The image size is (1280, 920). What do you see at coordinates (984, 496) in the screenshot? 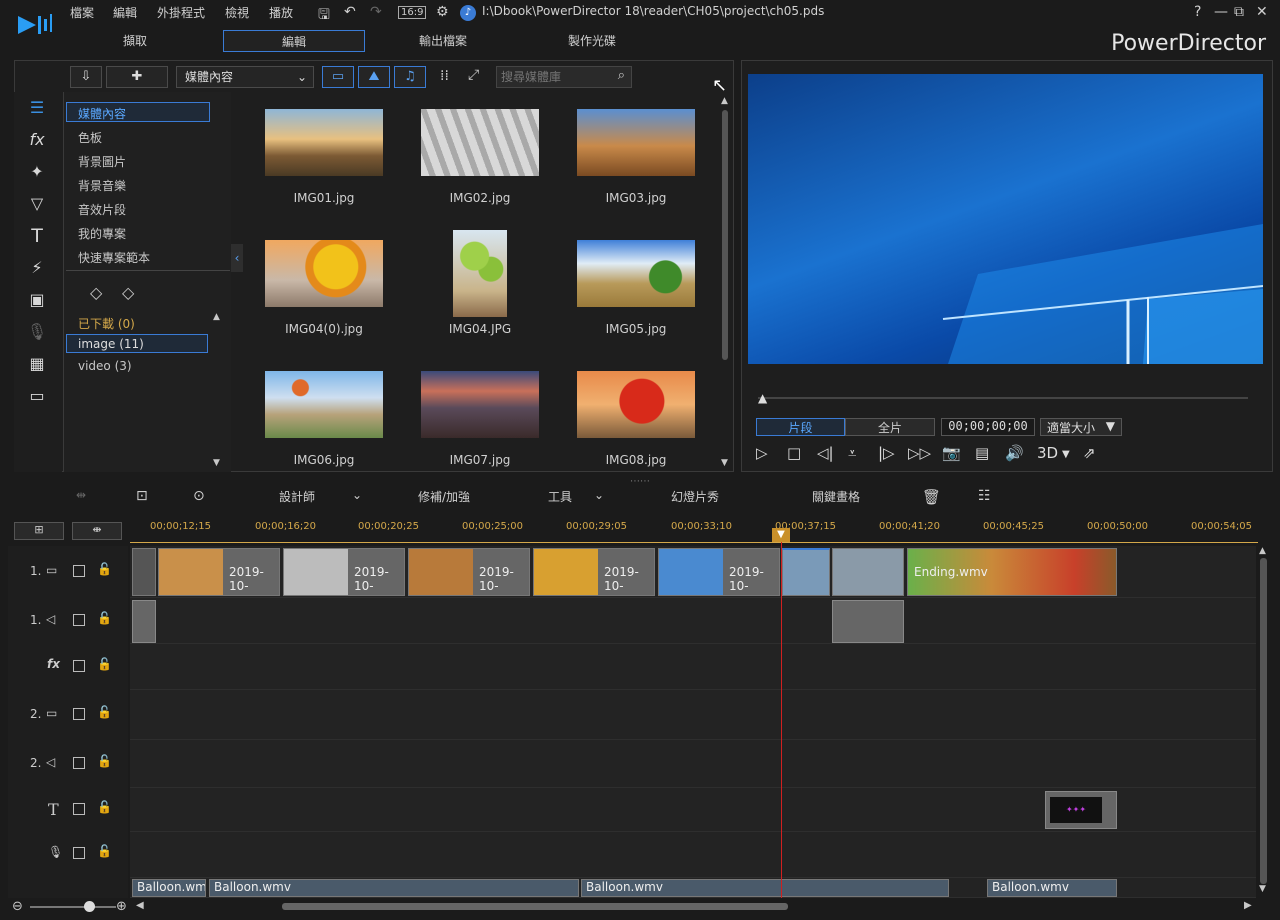
I see `more-icon: ☷` at bounding box center [984, 496].